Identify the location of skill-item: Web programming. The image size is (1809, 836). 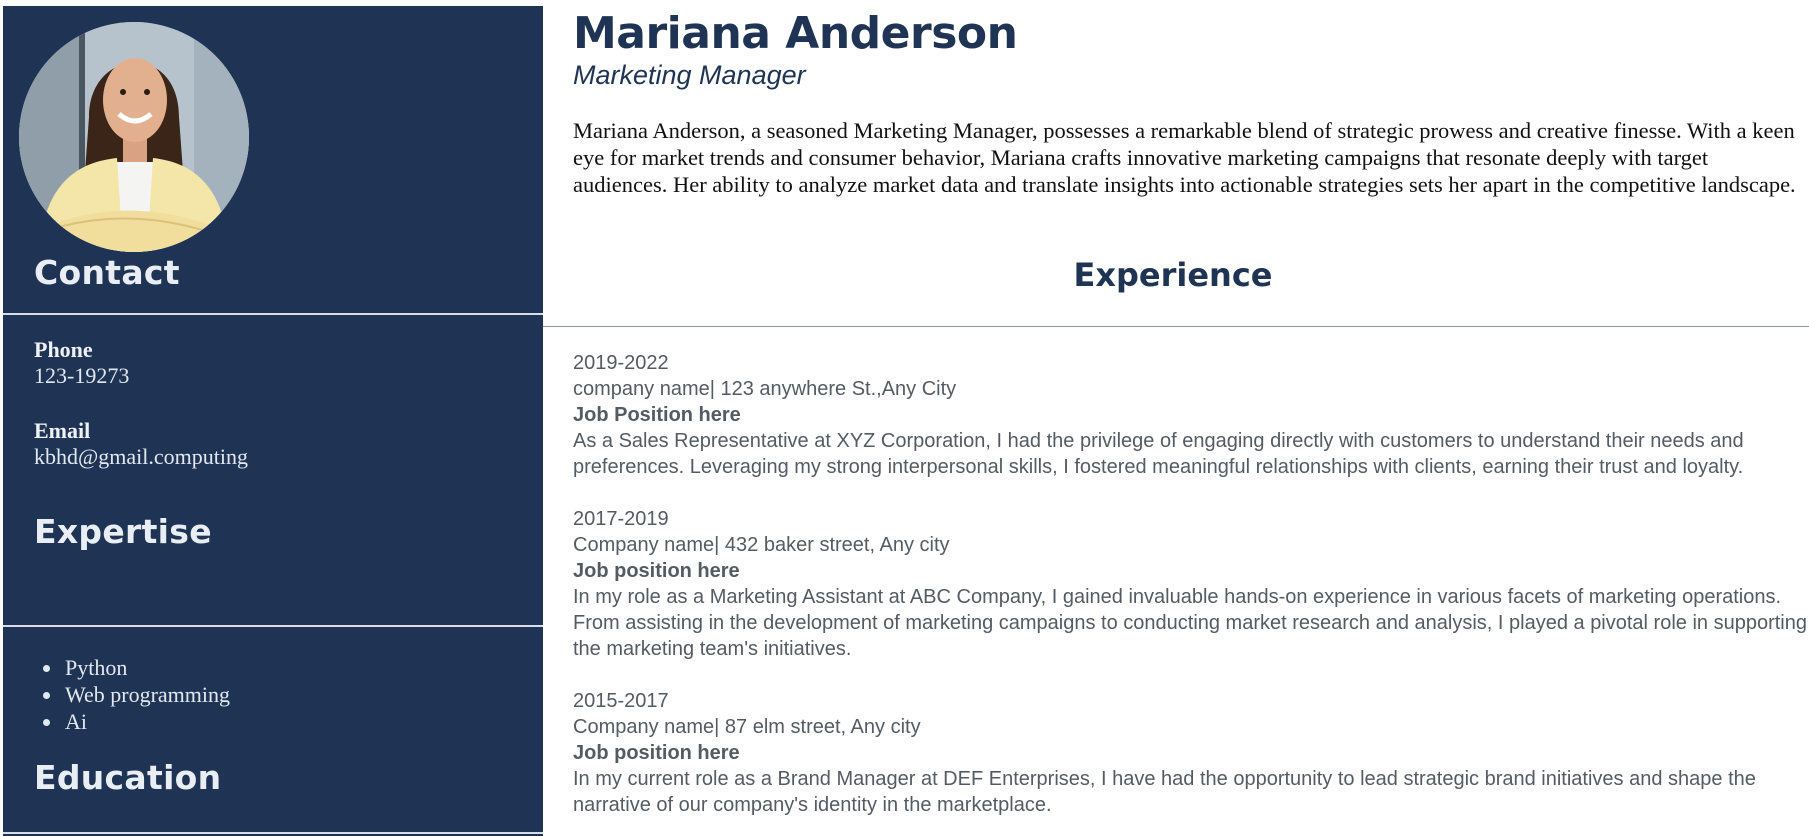
(132, 694).